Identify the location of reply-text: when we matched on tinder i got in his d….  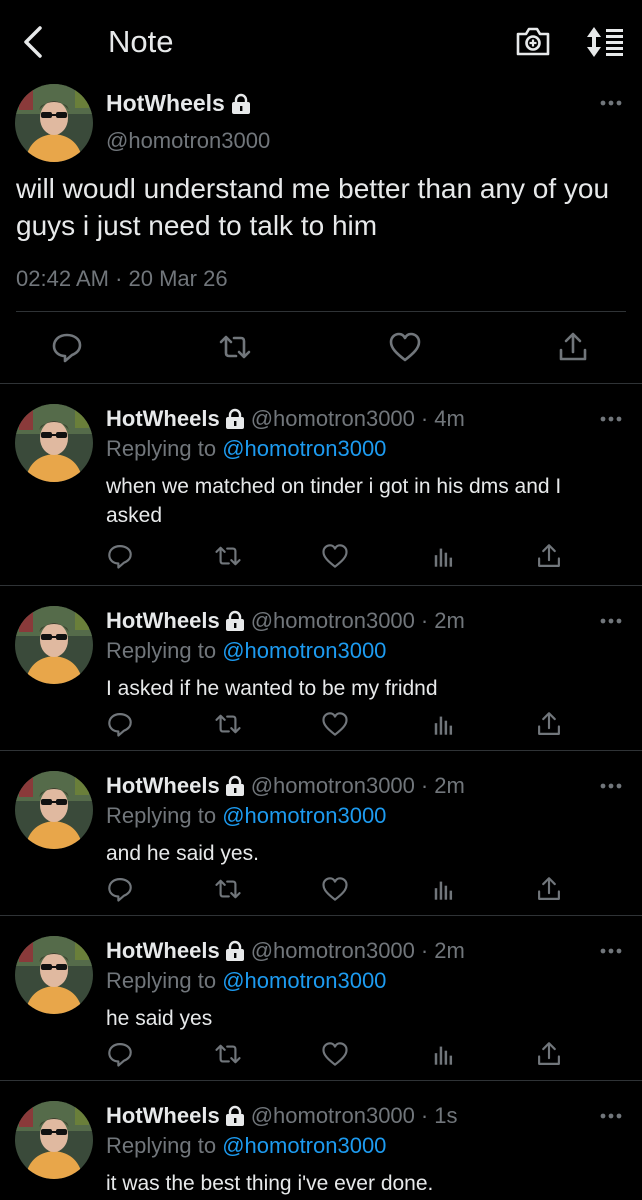
(334, 501).